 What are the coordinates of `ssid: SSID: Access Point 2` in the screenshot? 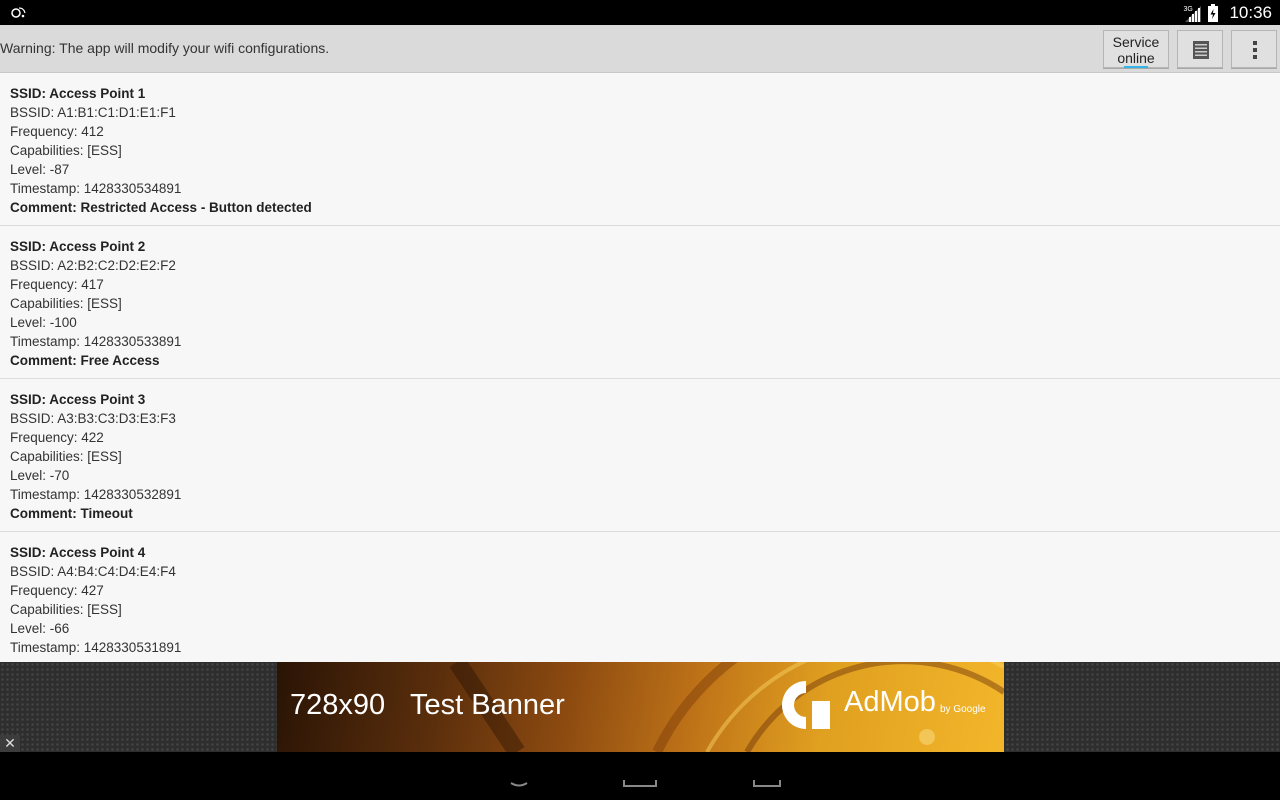 It's located at (78, 246).